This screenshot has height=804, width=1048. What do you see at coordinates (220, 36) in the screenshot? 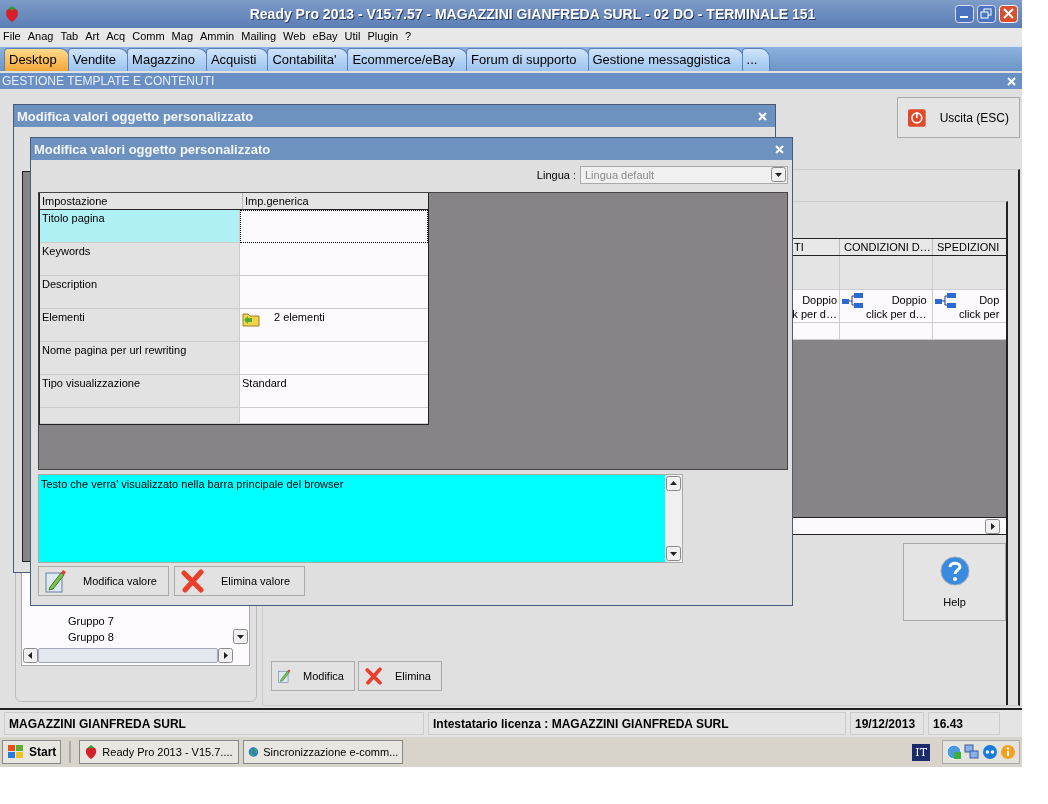
I see `menu-item: Ammin` at bounding box center [220, 36].